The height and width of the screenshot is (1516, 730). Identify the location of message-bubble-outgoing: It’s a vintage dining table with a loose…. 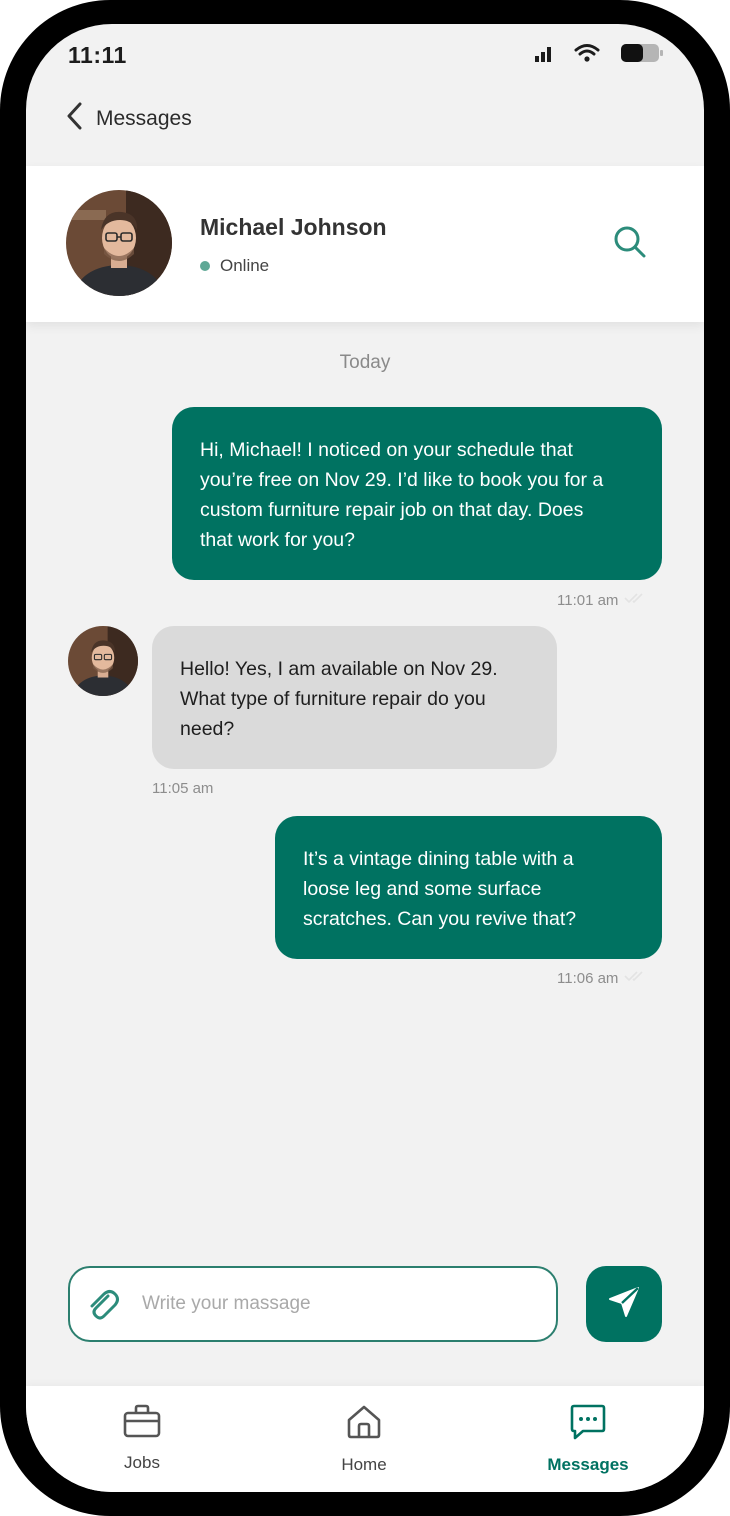
(468, 887).